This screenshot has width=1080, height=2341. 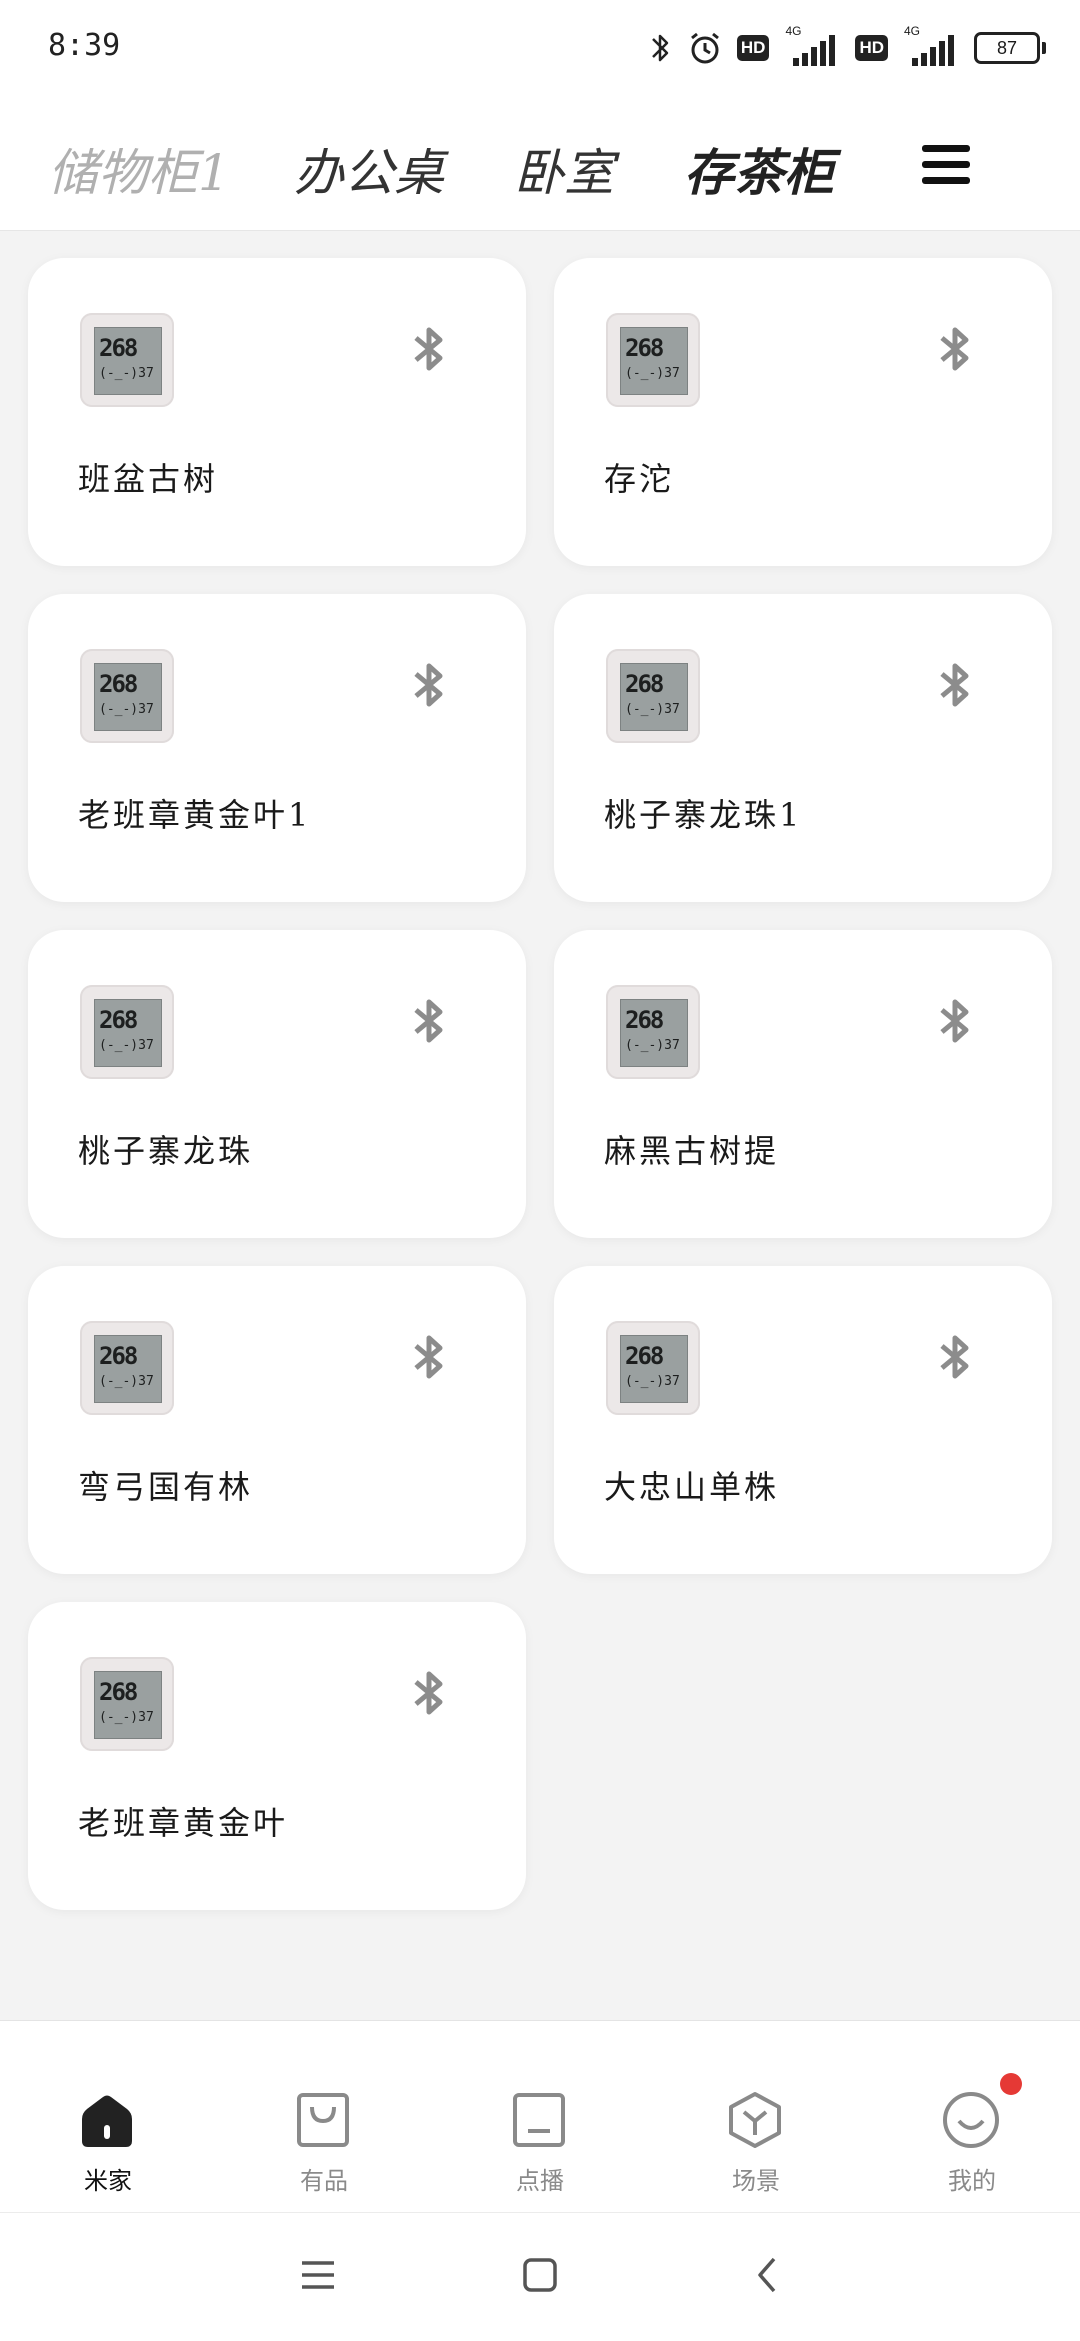 I want to click on device-card: 268 (-_-)37 桃子寨龙珠, so click(x=277, y=1084).